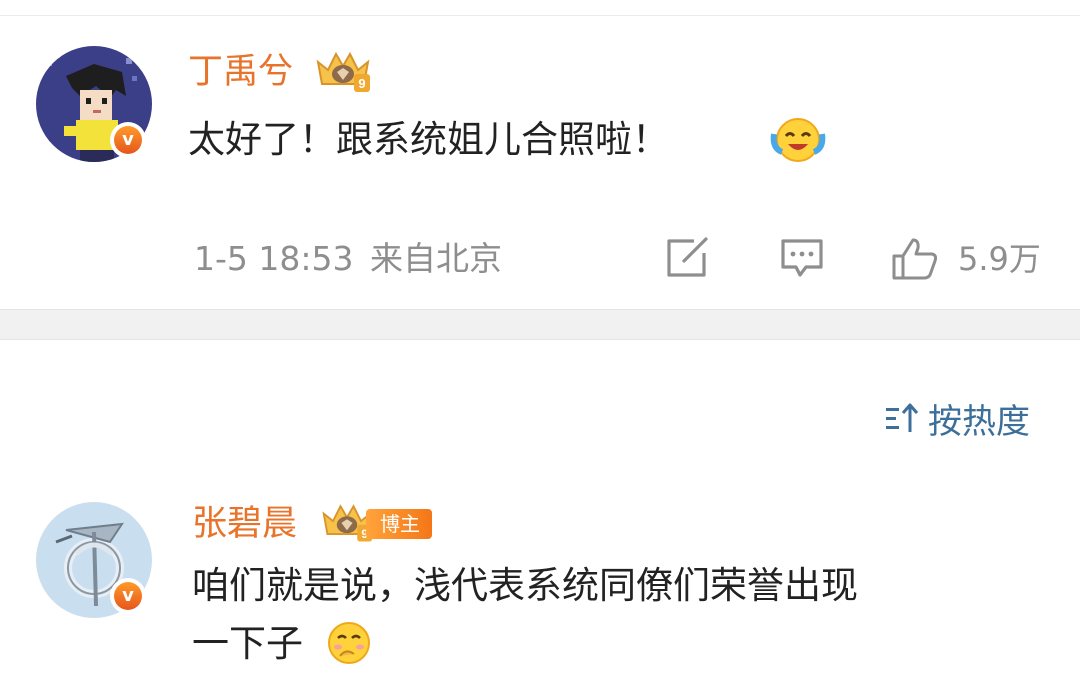 Image resolution: width=1080 pixels, height=676 pixels. I want to click on sort-icon, so click(902, 417).